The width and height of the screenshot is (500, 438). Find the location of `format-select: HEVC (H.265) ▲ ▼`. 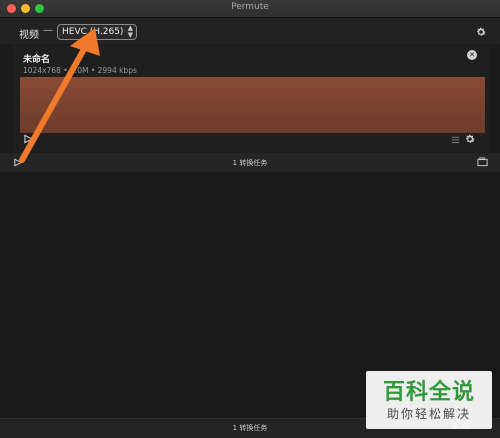

format-select: HEVC (H.265) ▲ ▼ is located at coordinates (97, 32).